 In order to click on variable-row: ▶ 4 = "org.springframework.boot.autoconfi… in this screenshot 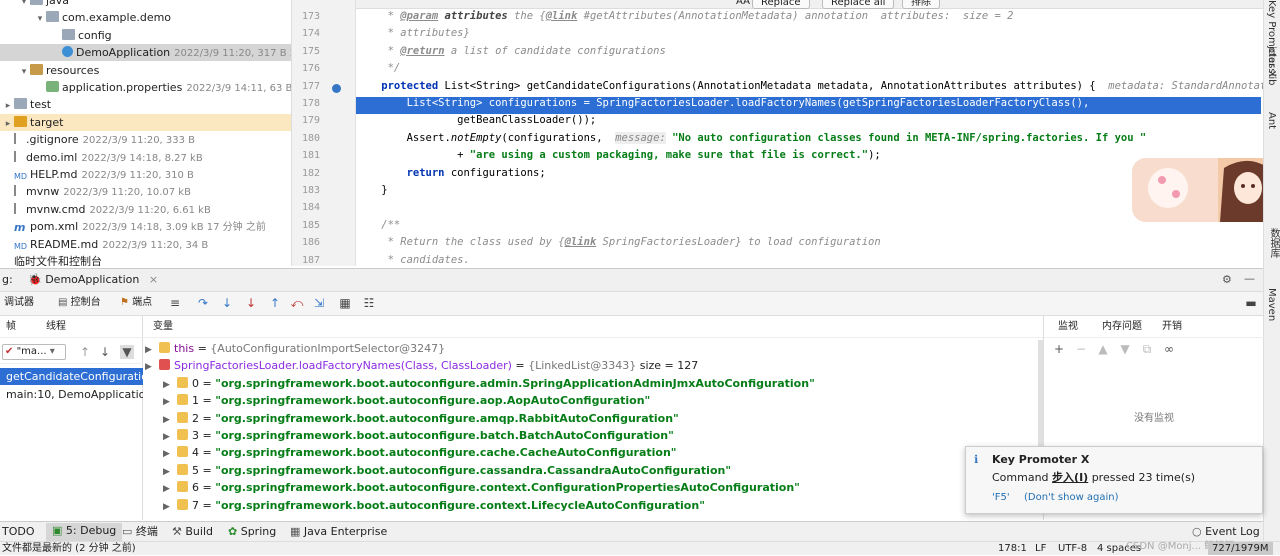, I will do `click(420, 452)`.